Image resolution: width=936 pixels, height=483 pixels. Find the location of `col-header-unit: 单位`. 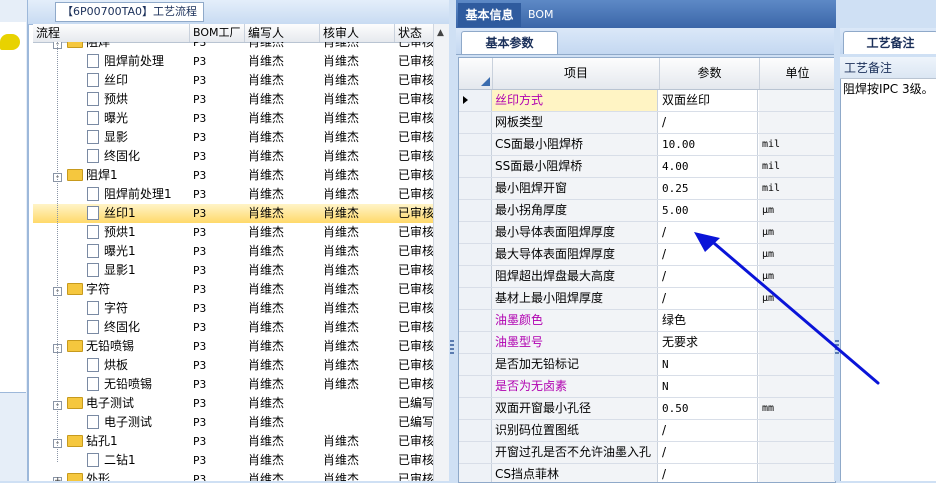

col-header-unit: 单位 is located at coordinates (797, 73).